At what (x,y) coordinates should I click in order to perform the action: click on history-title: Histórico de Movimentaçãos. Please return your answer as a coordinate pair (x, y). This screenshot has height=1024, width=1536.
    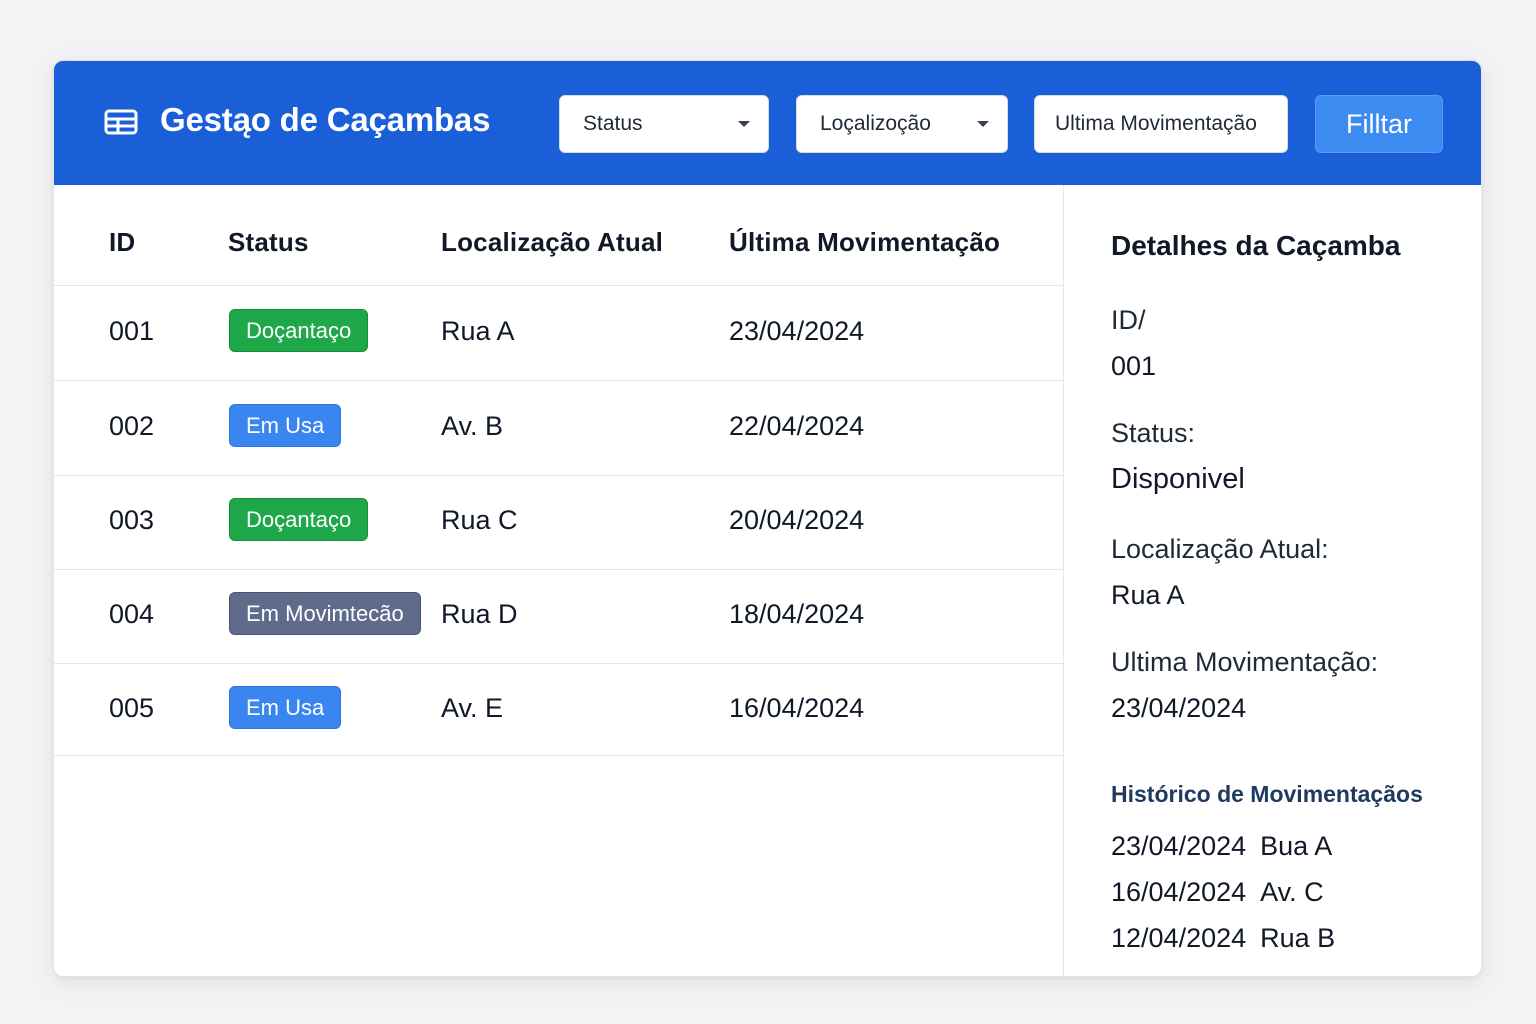
    Looking at the image, I should click on (1267, 794).